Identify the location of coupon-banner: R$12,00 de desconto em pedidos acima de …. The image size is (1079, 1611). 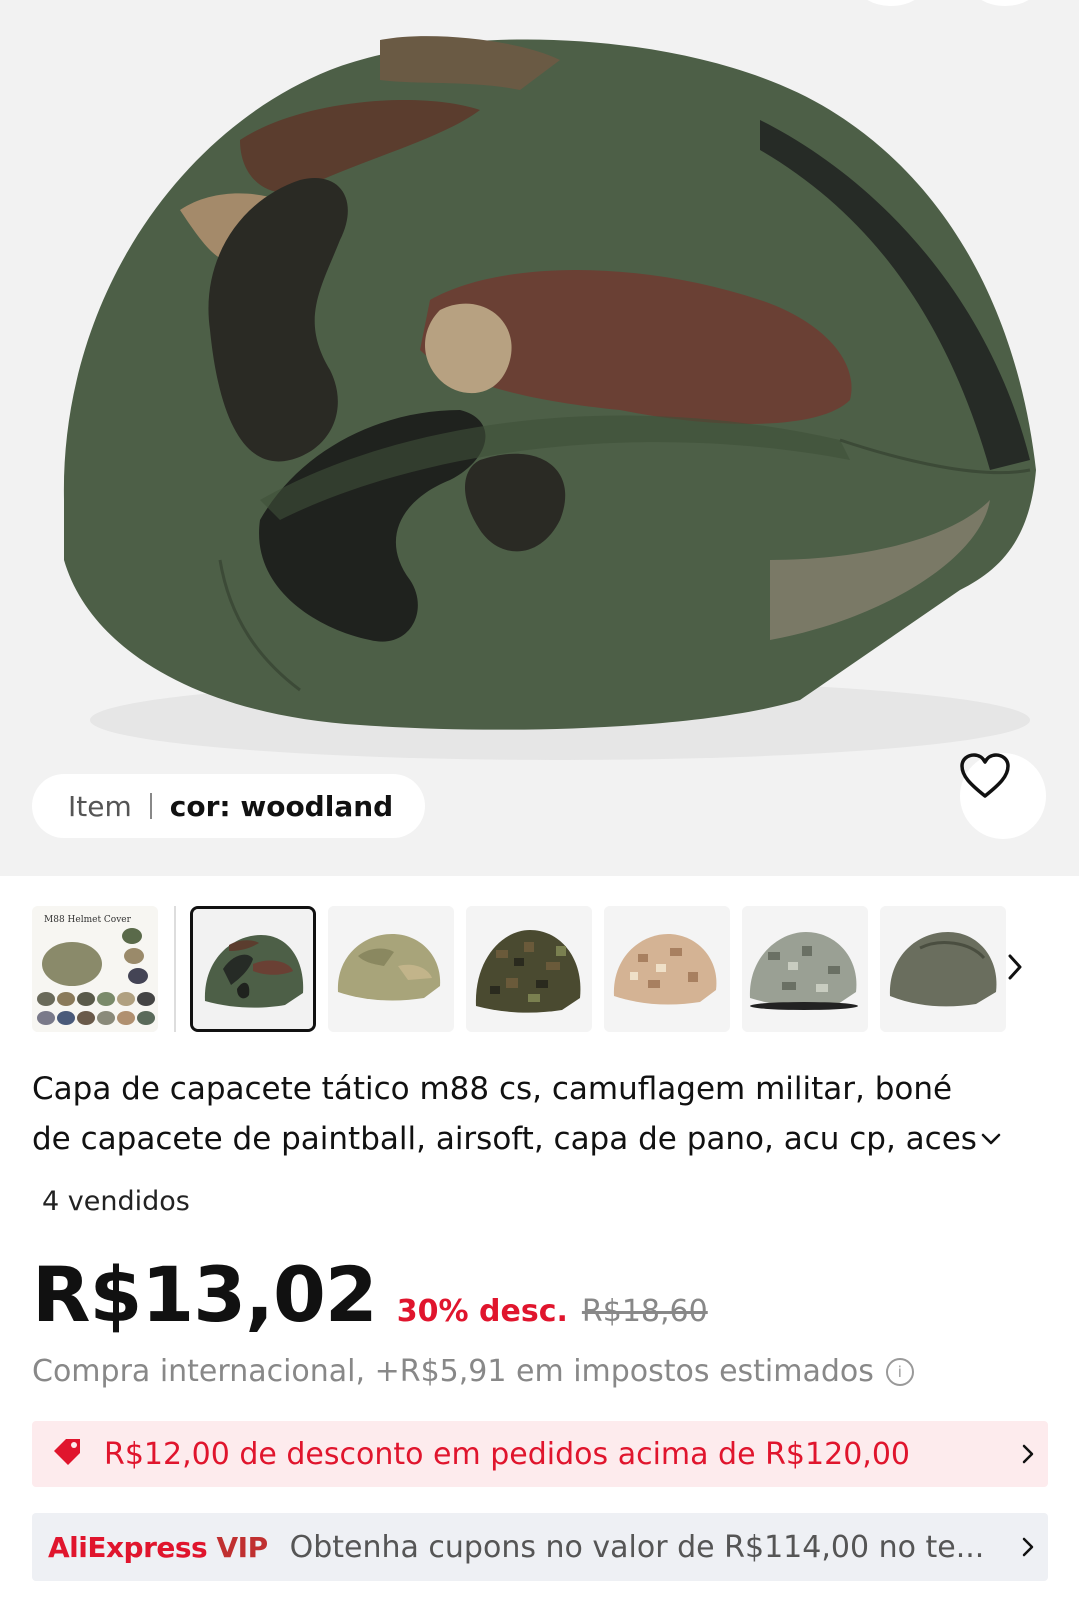
(540, 1454).